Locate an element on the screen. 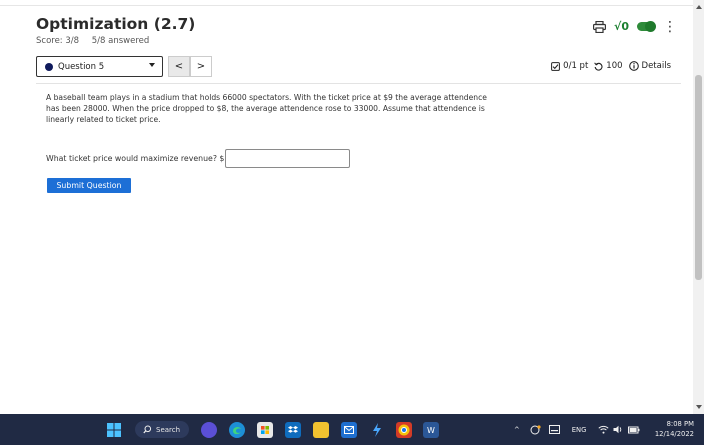  scroll-thumb is located at coordinates (698, 177).